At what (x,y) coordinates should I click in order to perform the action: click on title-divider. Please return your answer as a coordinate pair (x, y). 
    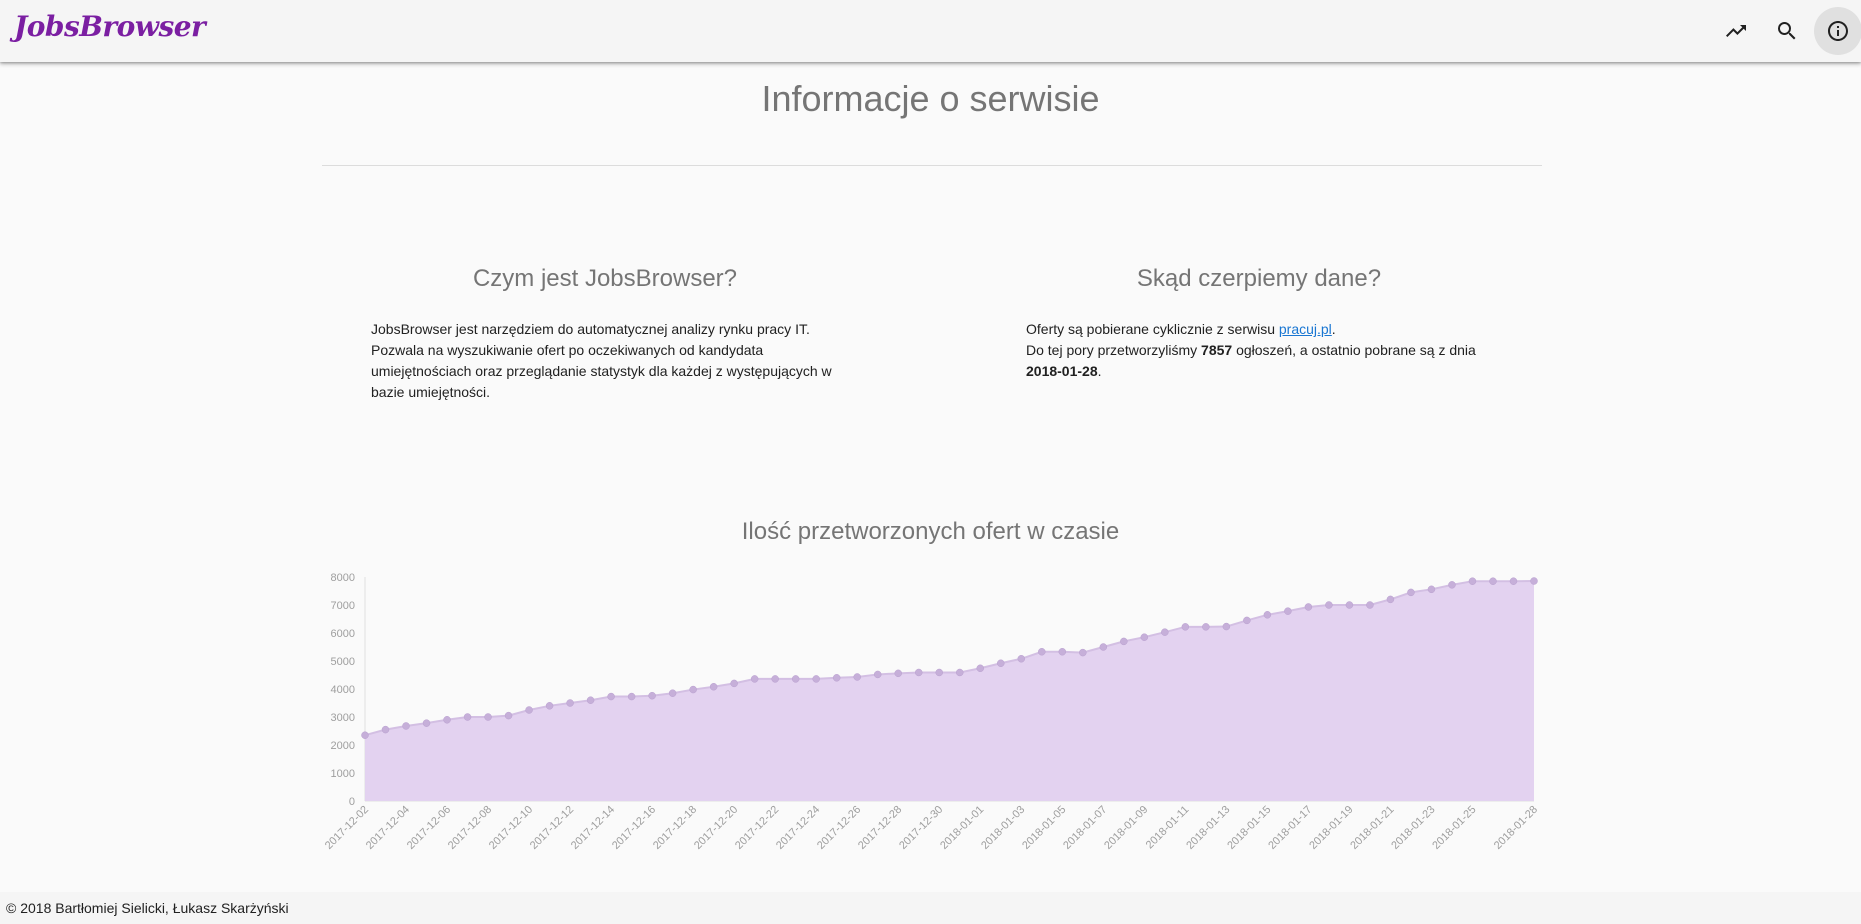
    Looking at the image, I should click on (932, 165).